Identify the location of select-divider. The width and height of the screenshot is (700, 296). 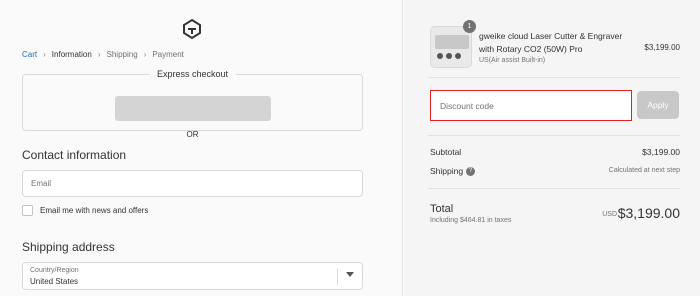
(337, 276).